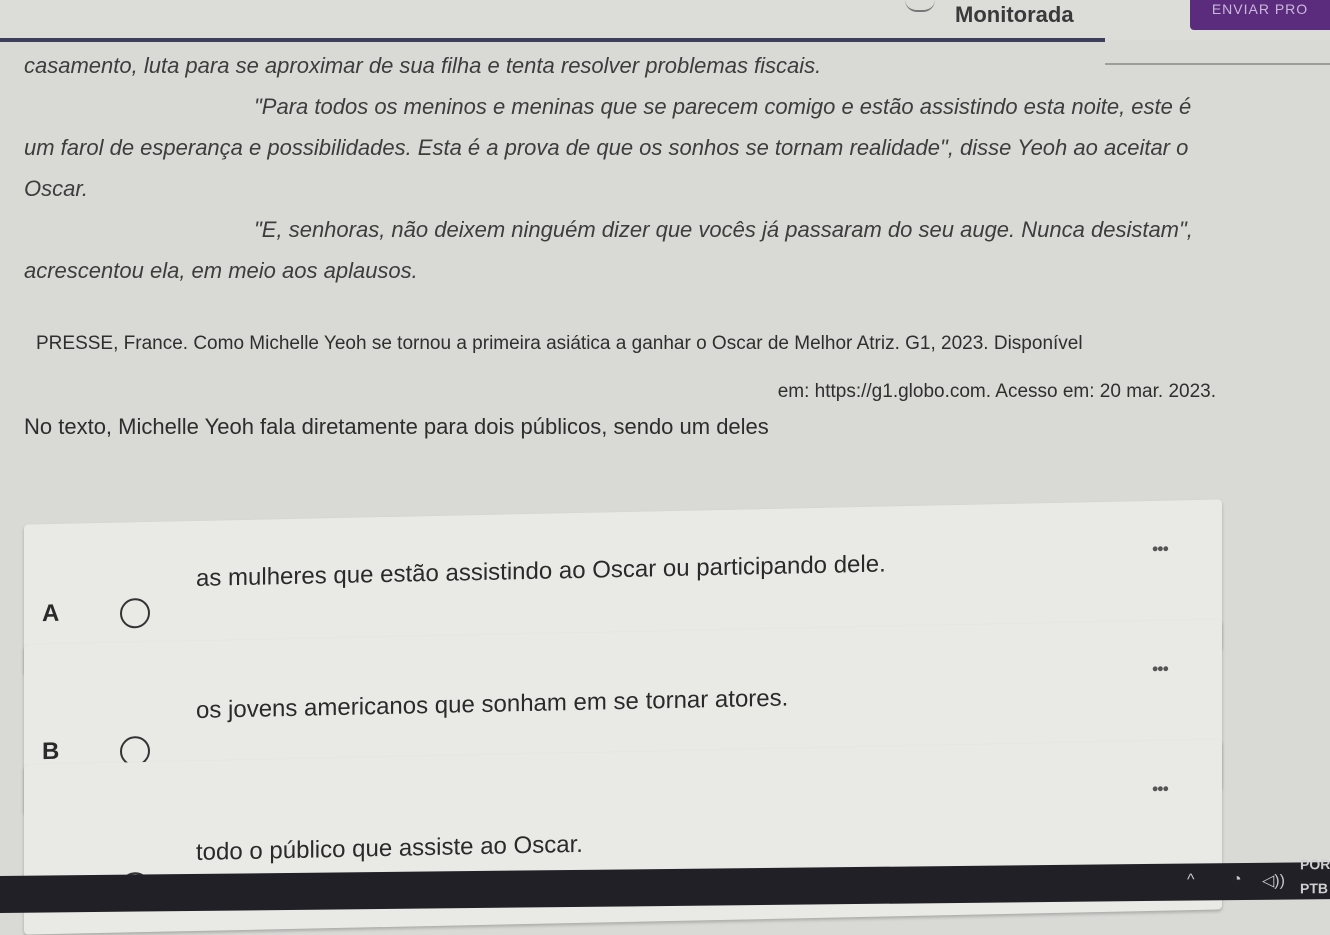  Describe the element at coordinates (1237, 880) in the screenshot. I see `wifi-icon: ◔` at that location.